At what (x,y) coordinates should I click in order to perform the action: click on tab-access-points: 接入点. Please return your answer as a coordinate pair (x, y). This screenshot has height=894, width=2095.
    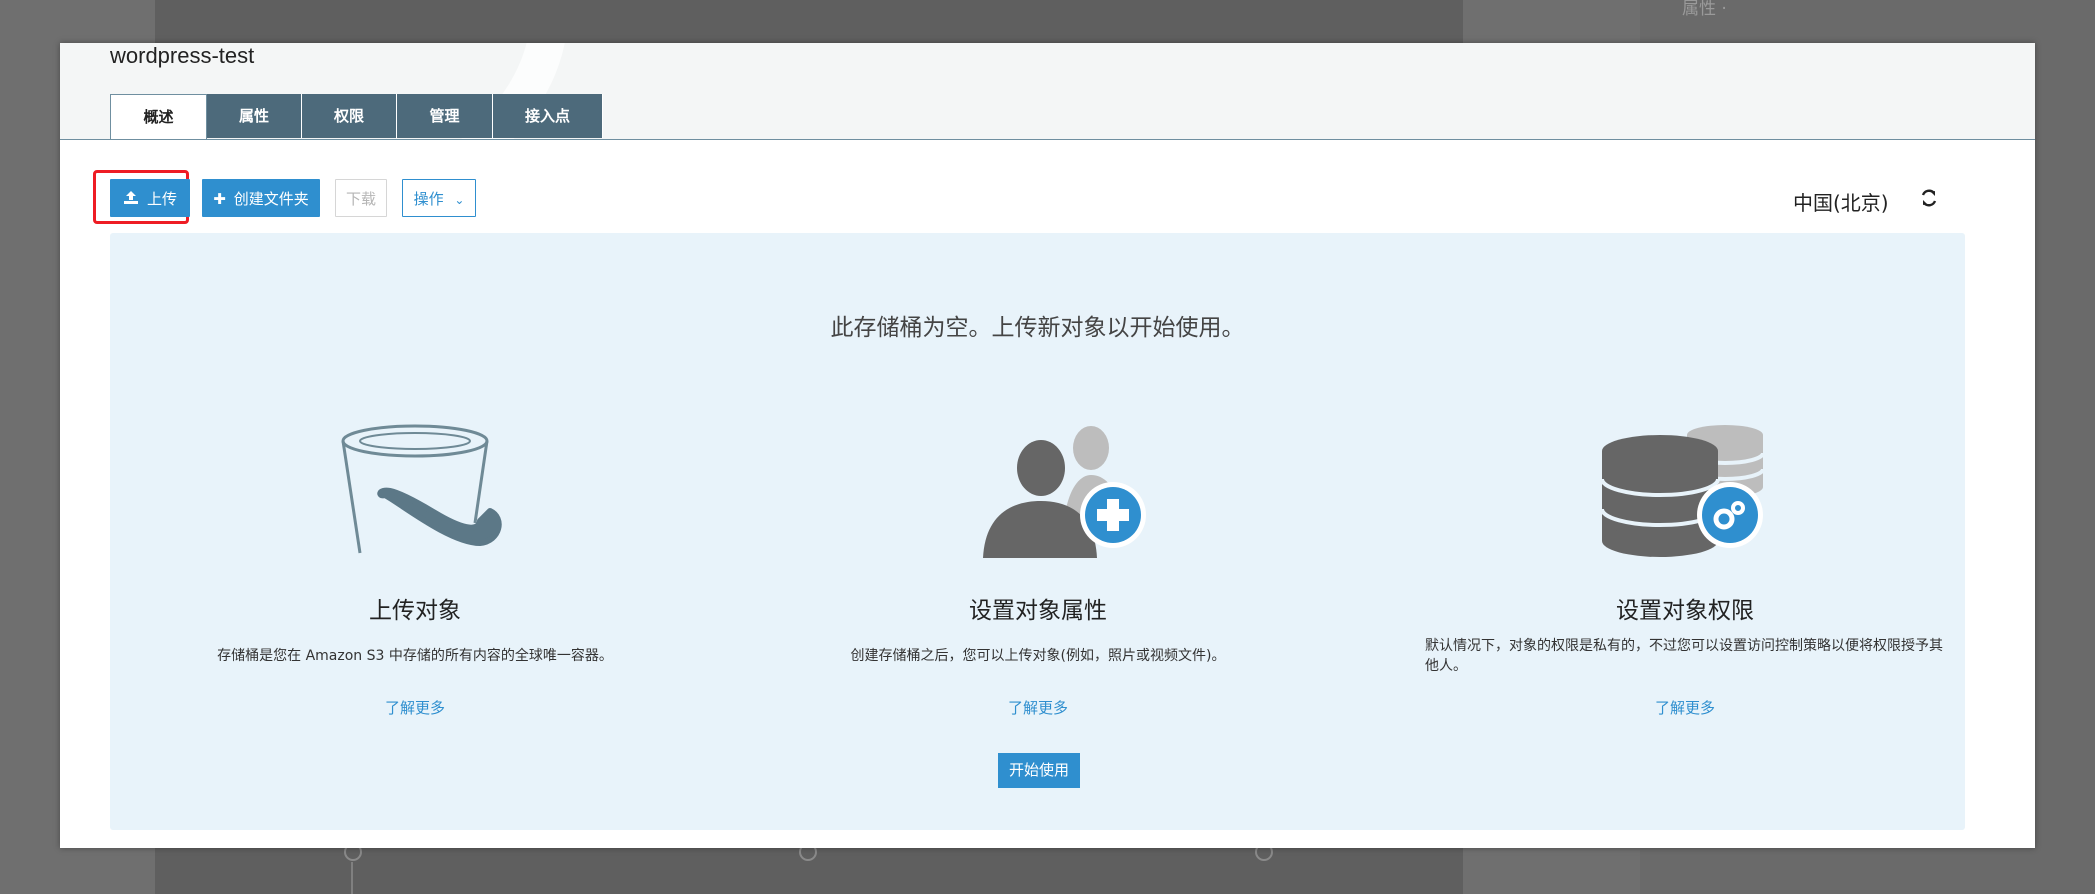
    Looking at the image, I should click on (548, 116).